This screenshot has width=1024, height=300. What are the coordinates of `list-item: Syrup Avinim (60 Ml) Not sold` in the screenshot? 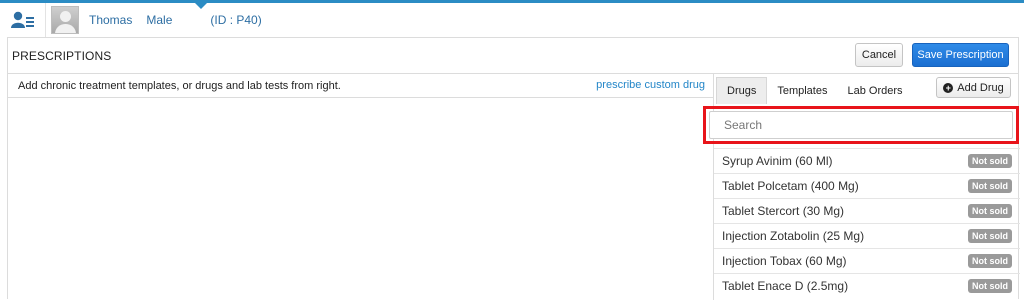 It's located at (867, 160).